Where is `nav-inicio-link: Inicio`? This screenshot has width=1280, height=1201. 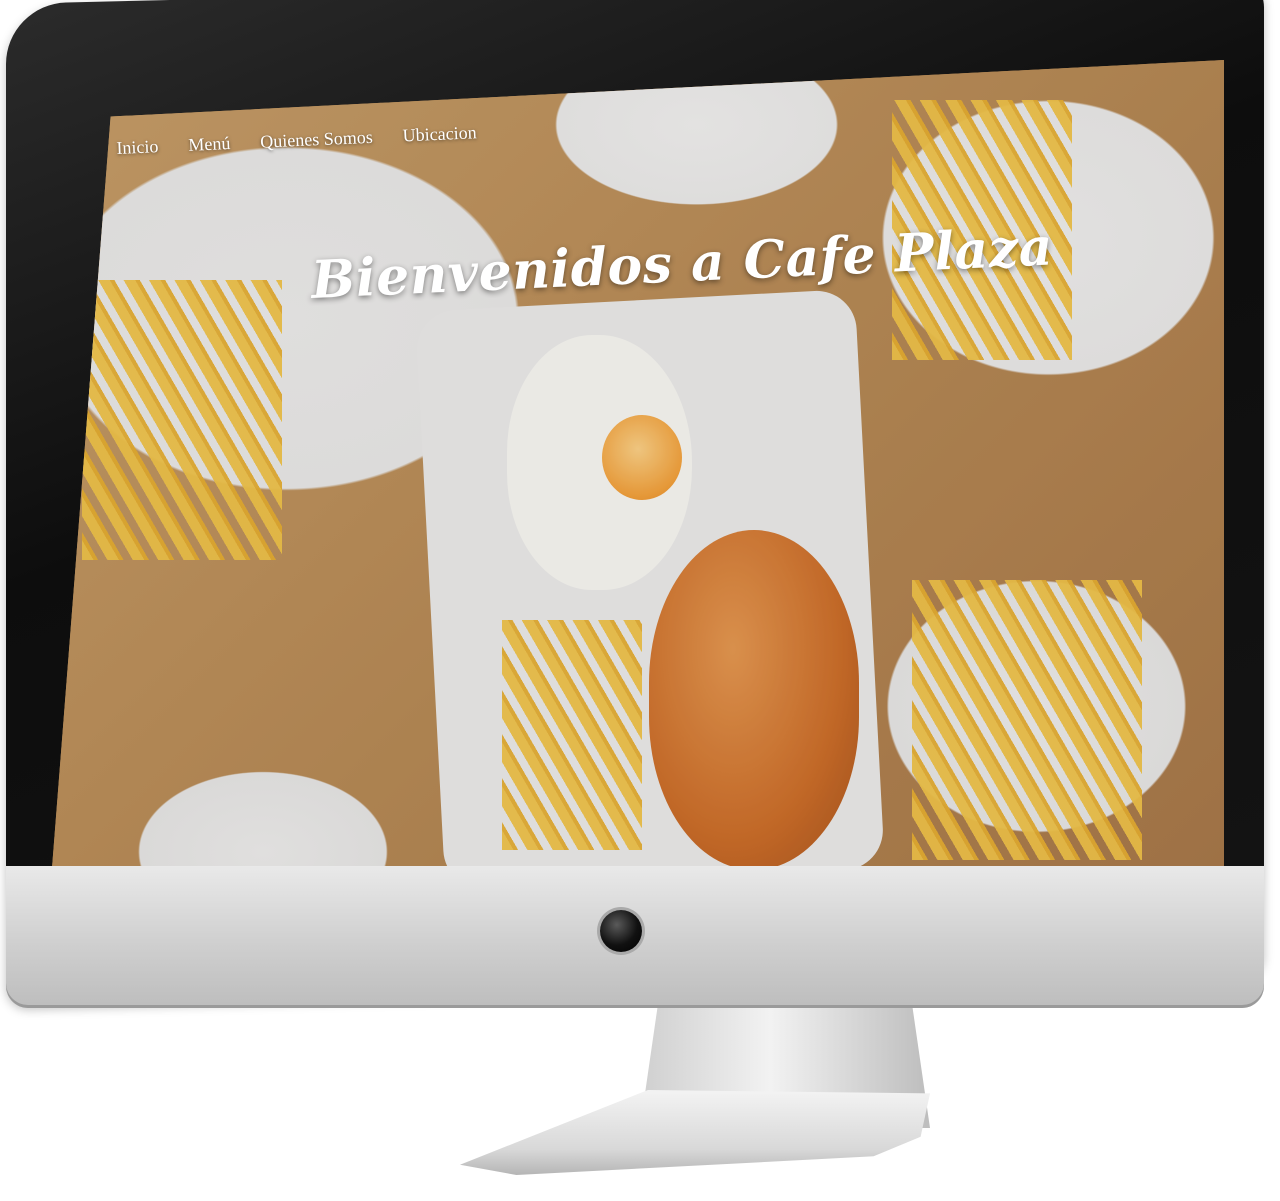 nav-inicio-link: Inicio is located at coordinates (137, 147).